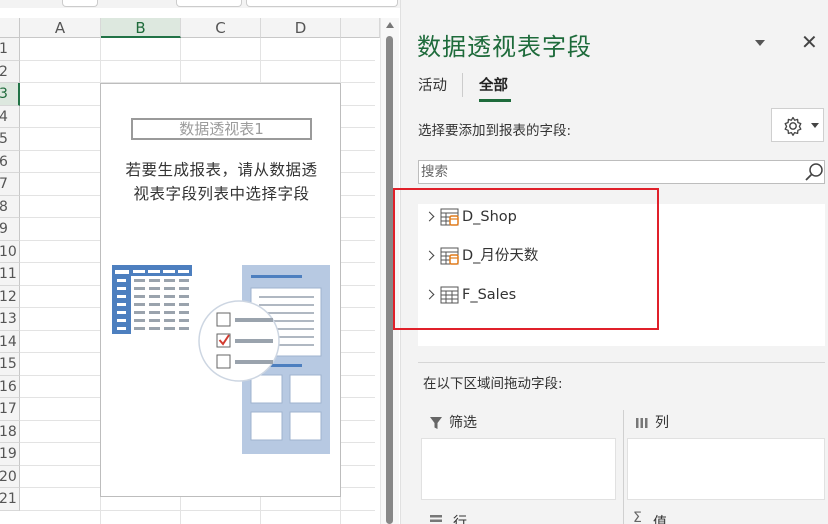  What do you see at coordinates (389, 280) in the screenshot?
I see `scrollbar-thumb` at bounding box center [389, 280].